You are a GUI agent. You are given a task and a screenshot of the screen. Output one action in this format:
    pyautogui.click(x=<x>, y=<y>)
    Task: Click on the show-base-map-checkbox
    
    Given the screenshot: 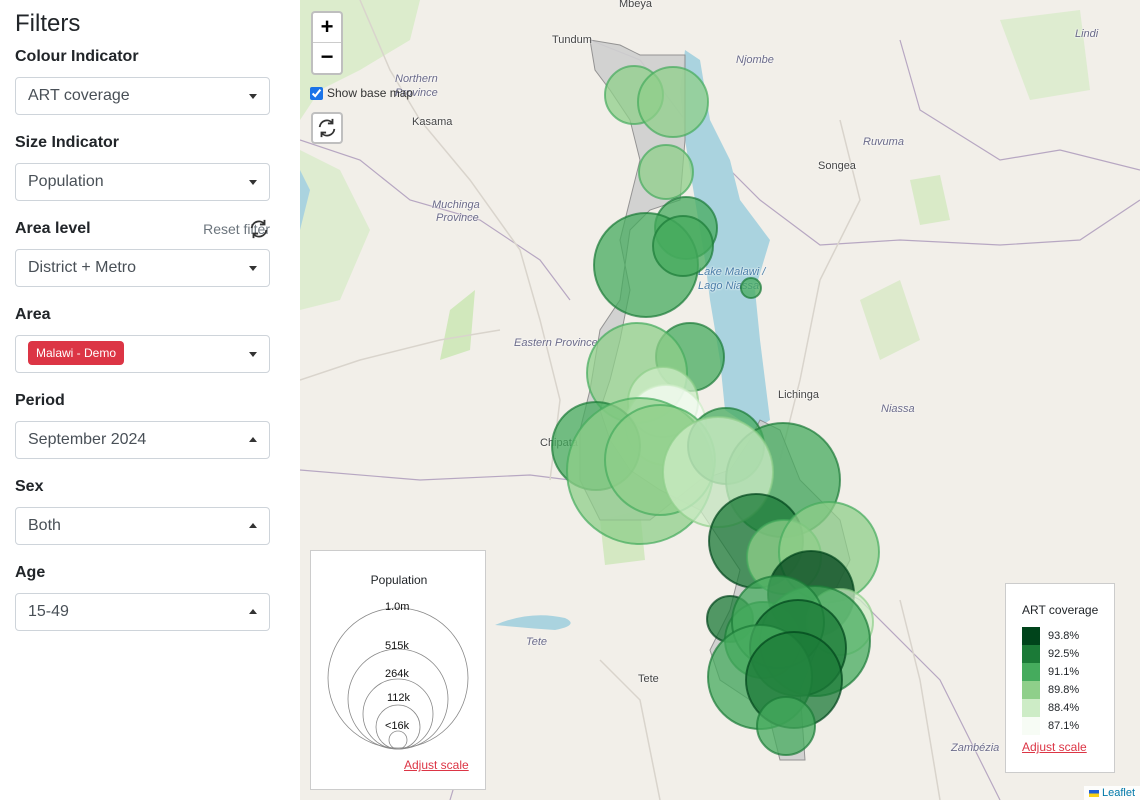 What is the action you would take?
    pyautogui.click(x=316, y=93)
    